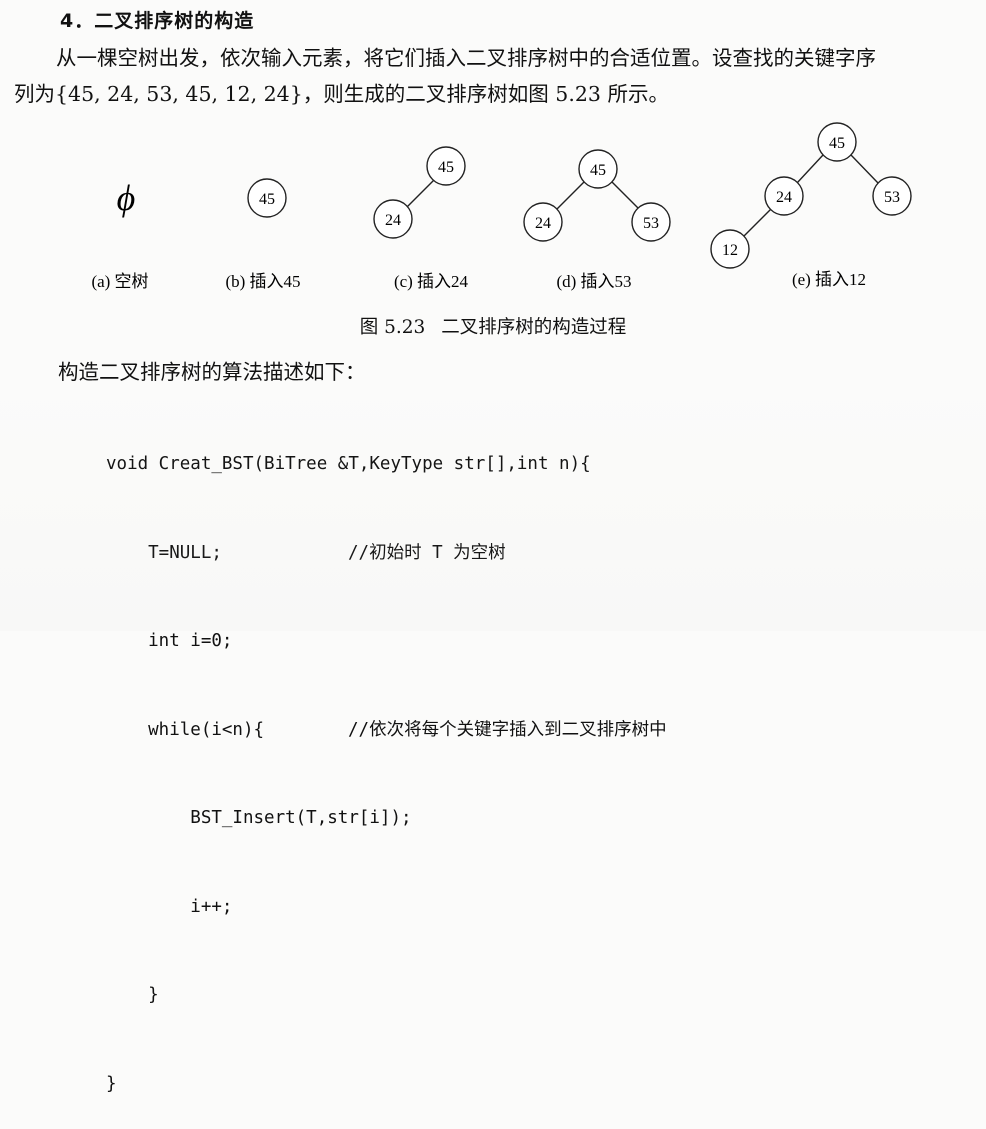  What do you see at coordinates (157, 21) in the screenshot?
I see `section-heading: 4．二叉排序树的构造` at bounding box center [157, 21].